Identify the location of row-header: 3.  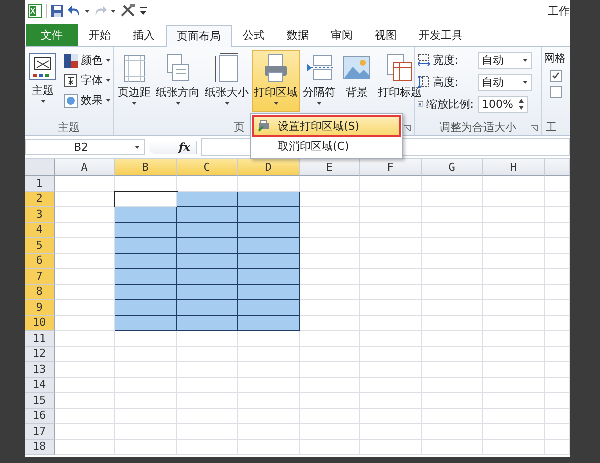
(40, 214).